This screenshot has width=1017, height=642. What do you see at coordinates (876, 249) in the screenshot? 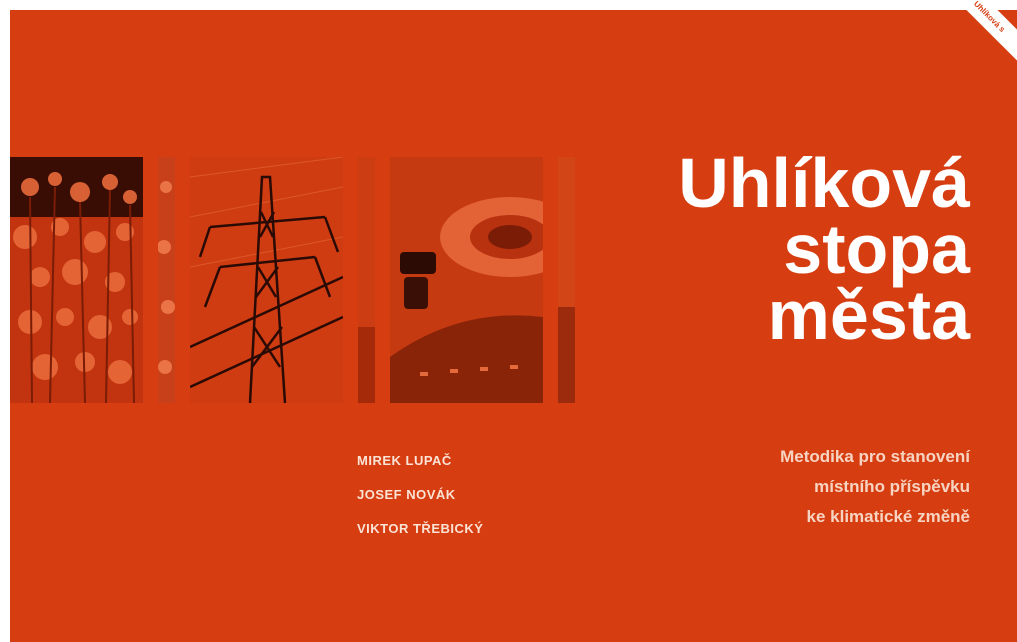
I see `title-line: stopa` at bounding box center [876, 249].